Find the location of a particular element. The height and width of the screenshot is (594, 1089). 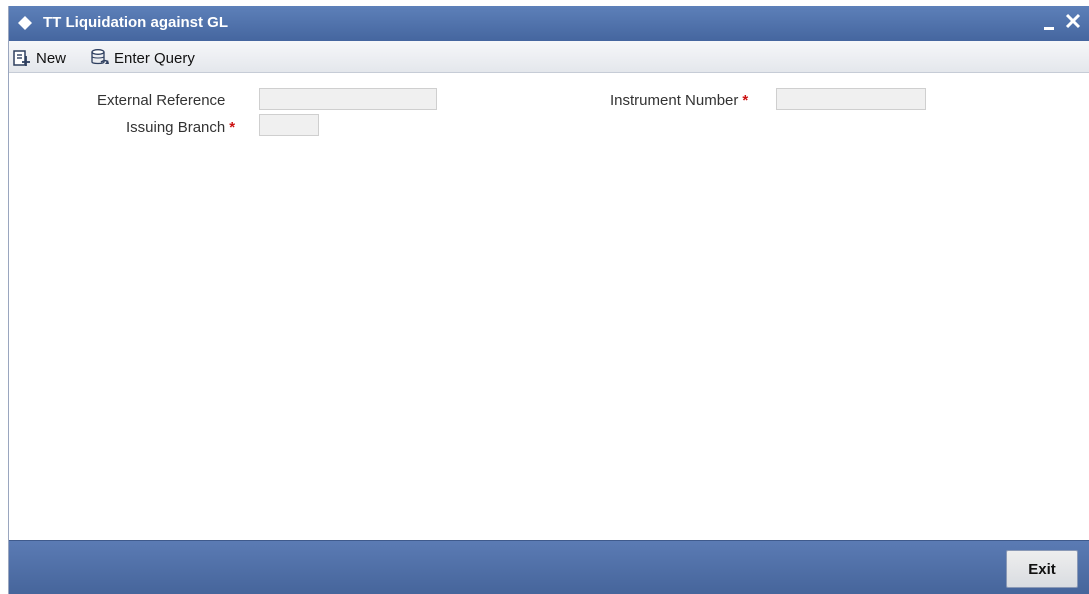

new-button-label: New is located at coordinates (51, 58).